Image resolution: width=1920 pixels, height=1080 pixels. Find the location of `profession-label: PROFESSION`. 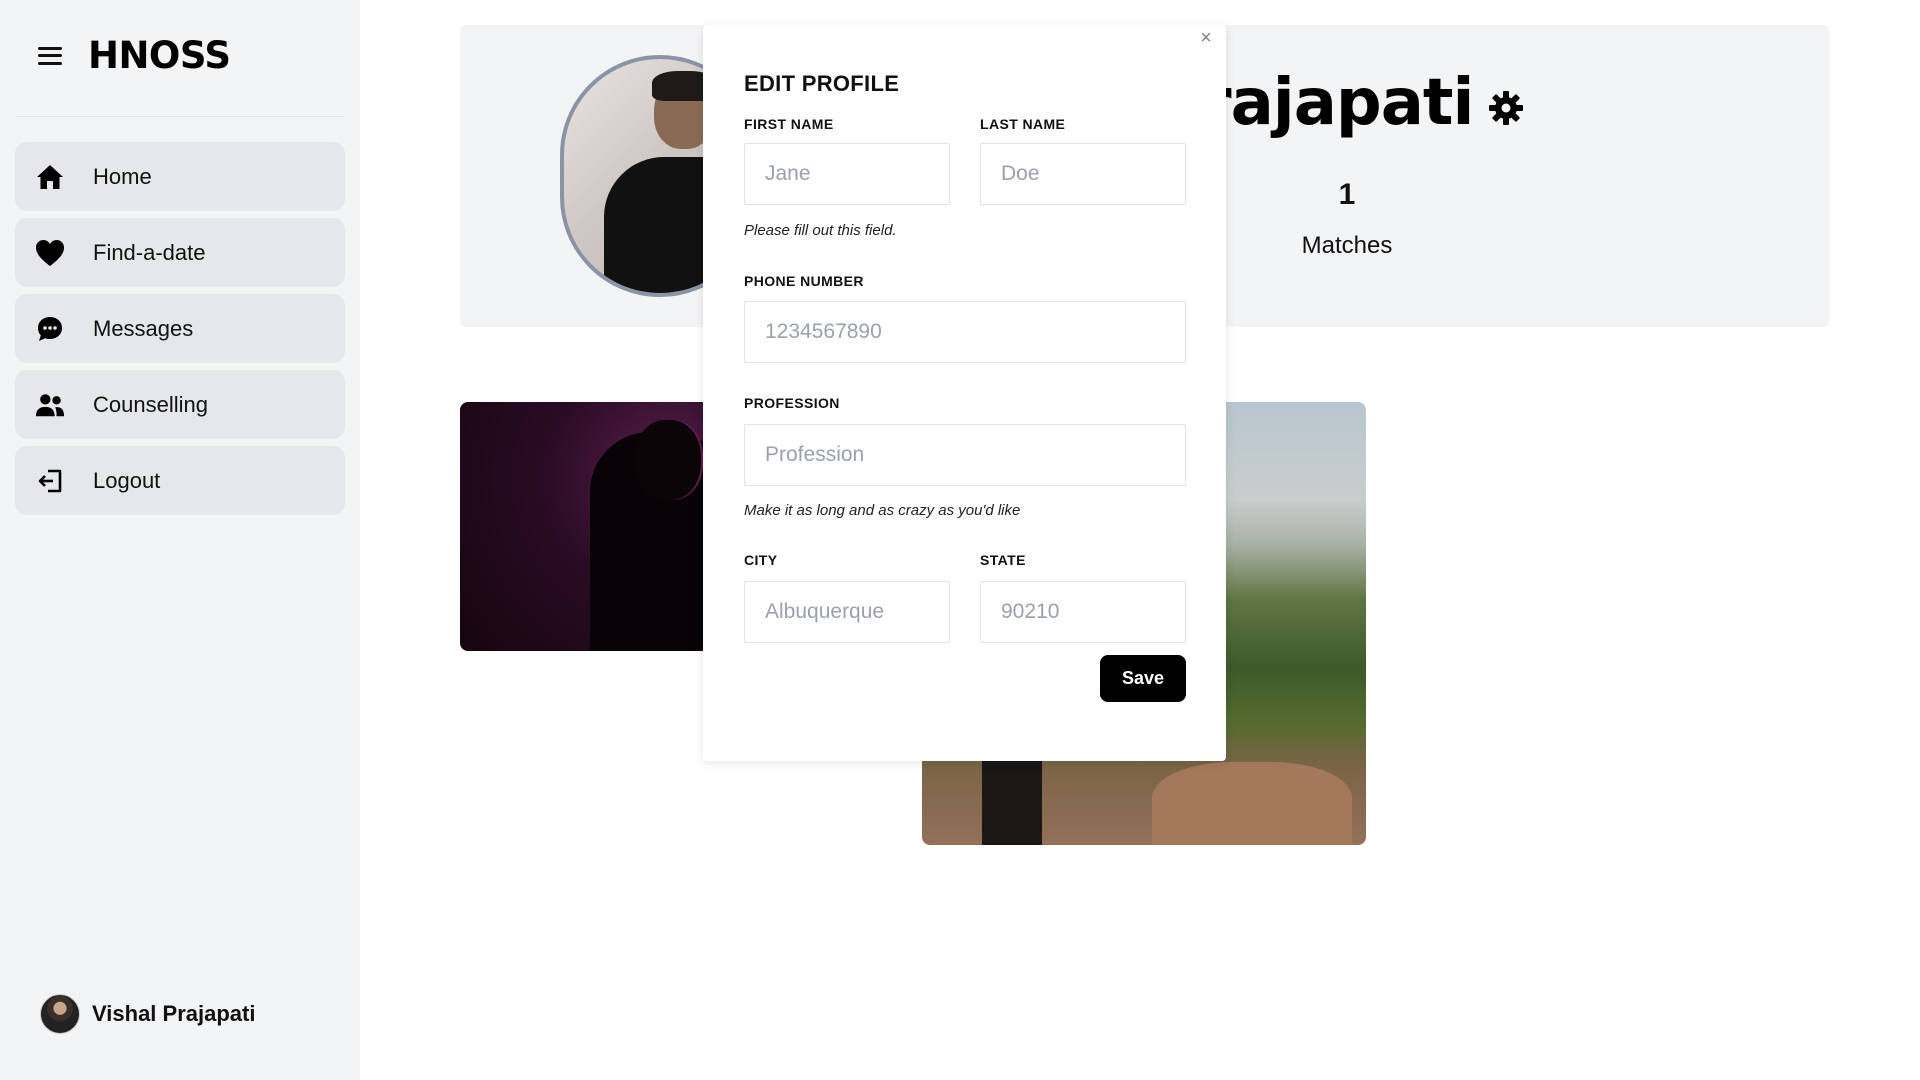

profession-label: PROFESSION is located at coordinates (792, 403).